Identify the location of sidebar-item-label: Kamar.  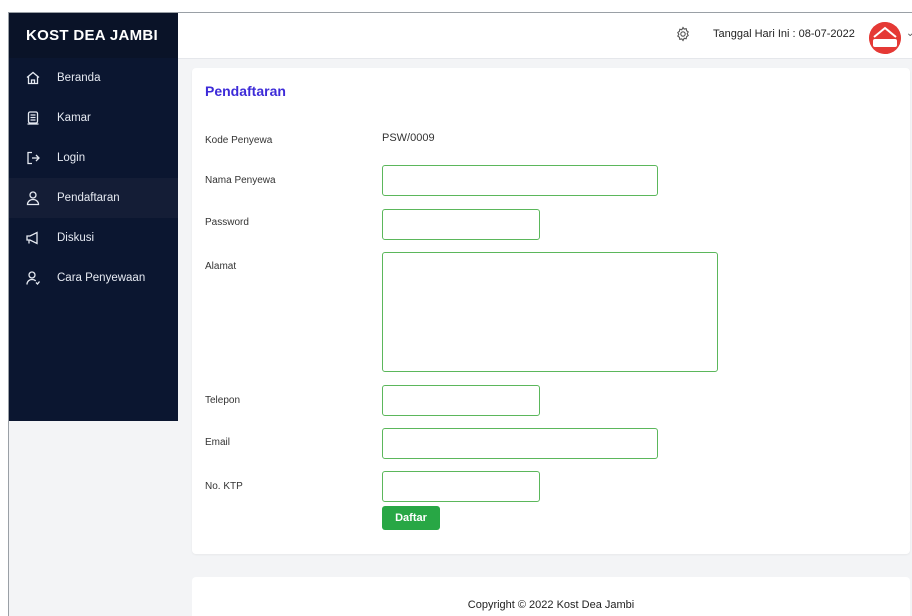
(74, 118).